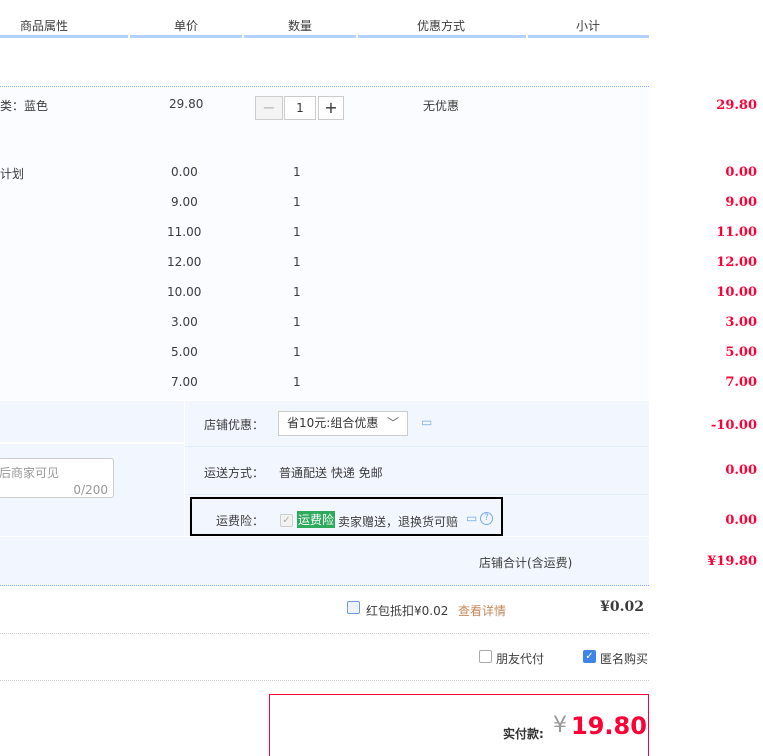 This screenshot has height=756, width=763. What do you see at coordinates (482, 610) in the screenshot?
I see `redpacket-detail-link: 查看详情` at bounding box center [482, 610].